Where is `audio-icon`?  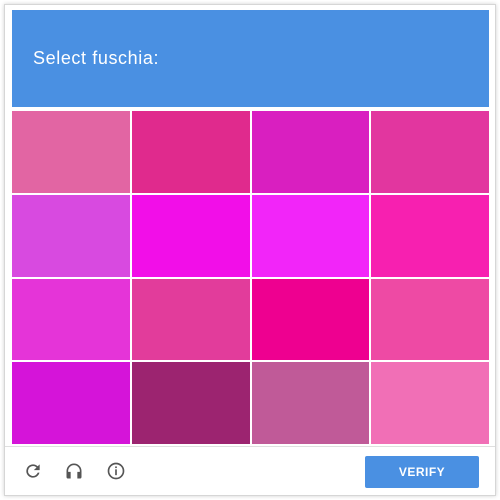 audio-icon is located at coordinates (74, 471).